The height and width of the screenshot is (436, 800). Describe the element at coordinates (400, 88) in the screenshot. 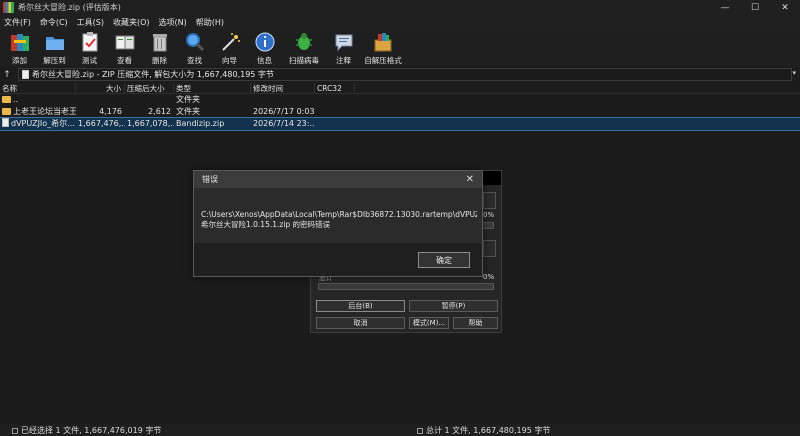

I see `list-header: 名称 大小 压缩后大小 类型 修改时间 CRC32` at that location.